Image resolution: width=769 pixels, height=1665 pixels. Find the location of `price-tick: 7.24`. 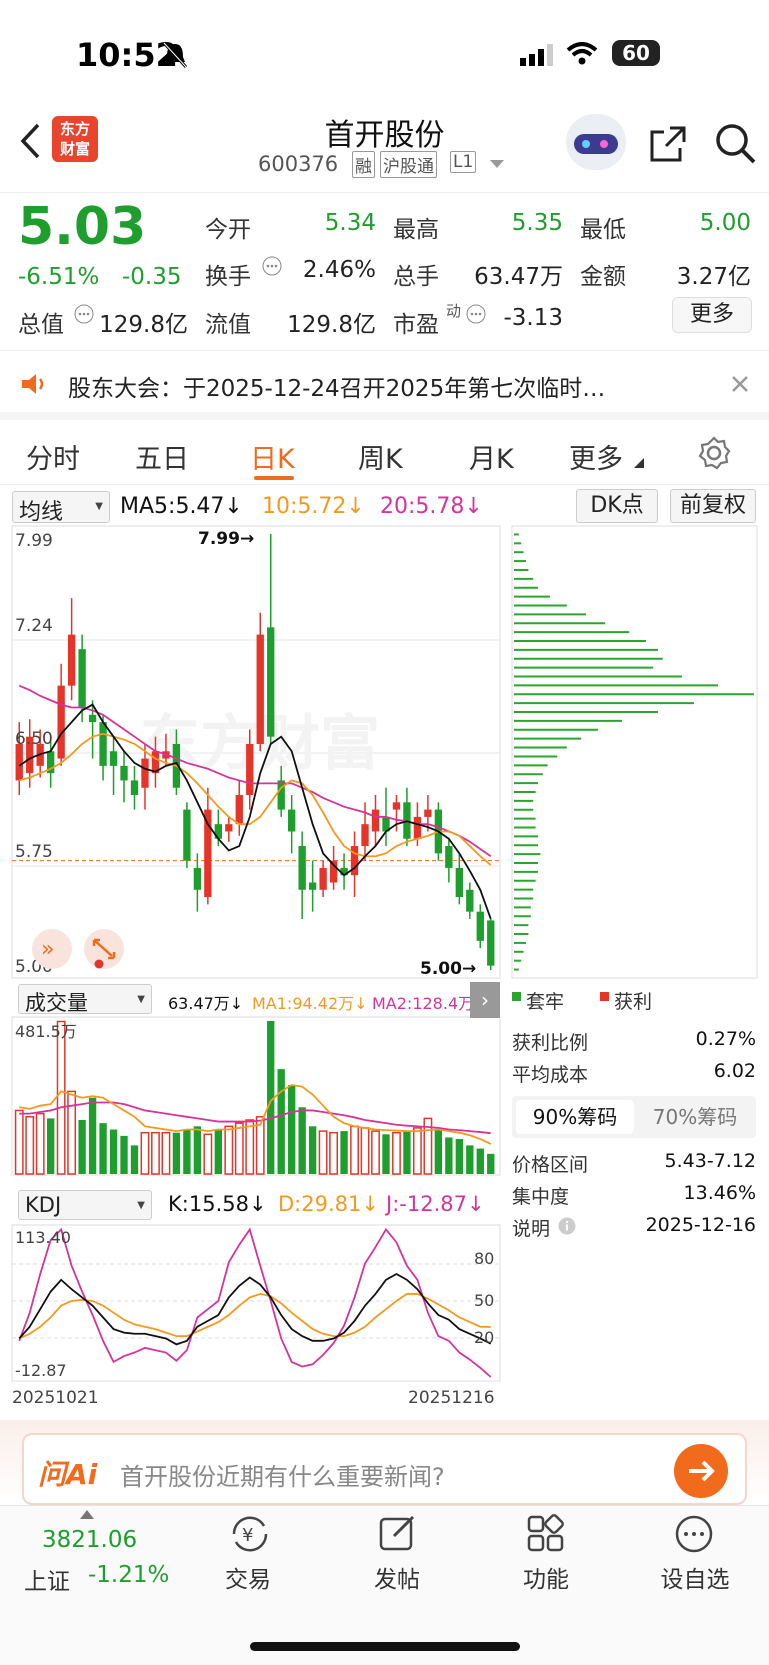

price-tick: 7.24 is located at coordinates (34, 626).